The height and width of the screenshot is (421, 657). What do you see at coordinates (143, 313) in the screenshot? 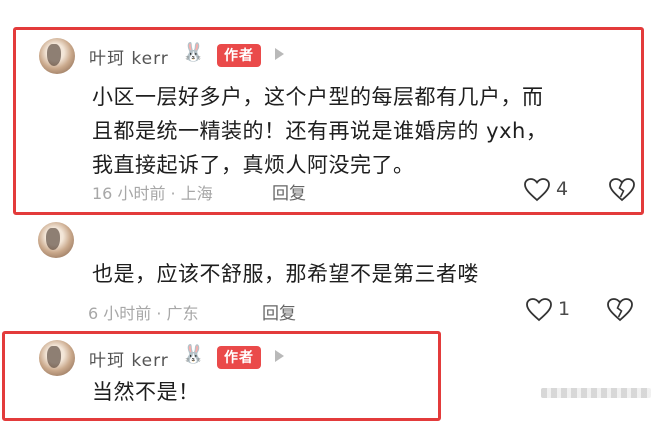
I see `time-location: 6 小时前 · 广东` at bounding box center [143, 313].